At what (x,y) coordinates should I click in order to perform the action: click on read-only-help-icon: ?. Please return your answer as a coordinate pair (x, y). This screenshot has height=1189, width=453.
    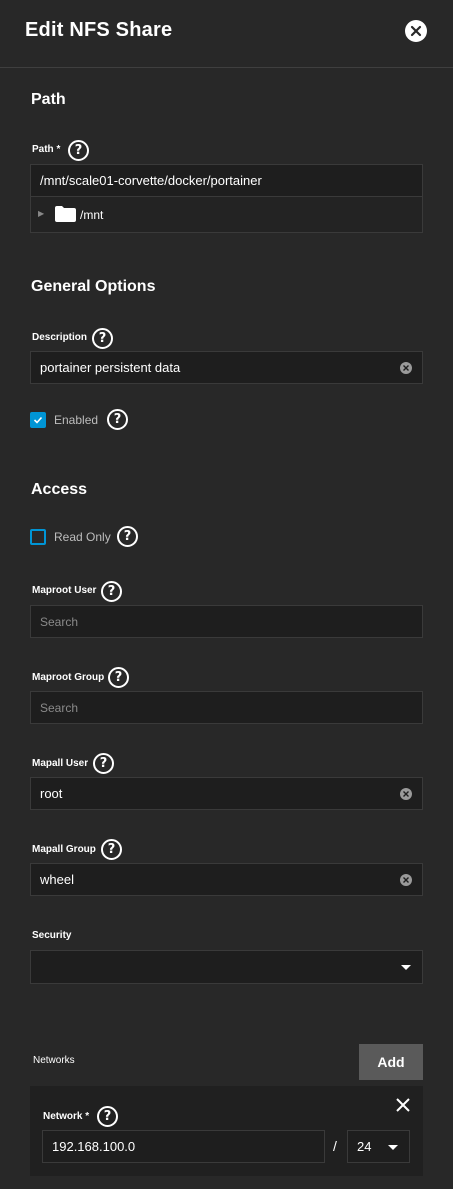
    Looking at the image, I should click on (127, 536).